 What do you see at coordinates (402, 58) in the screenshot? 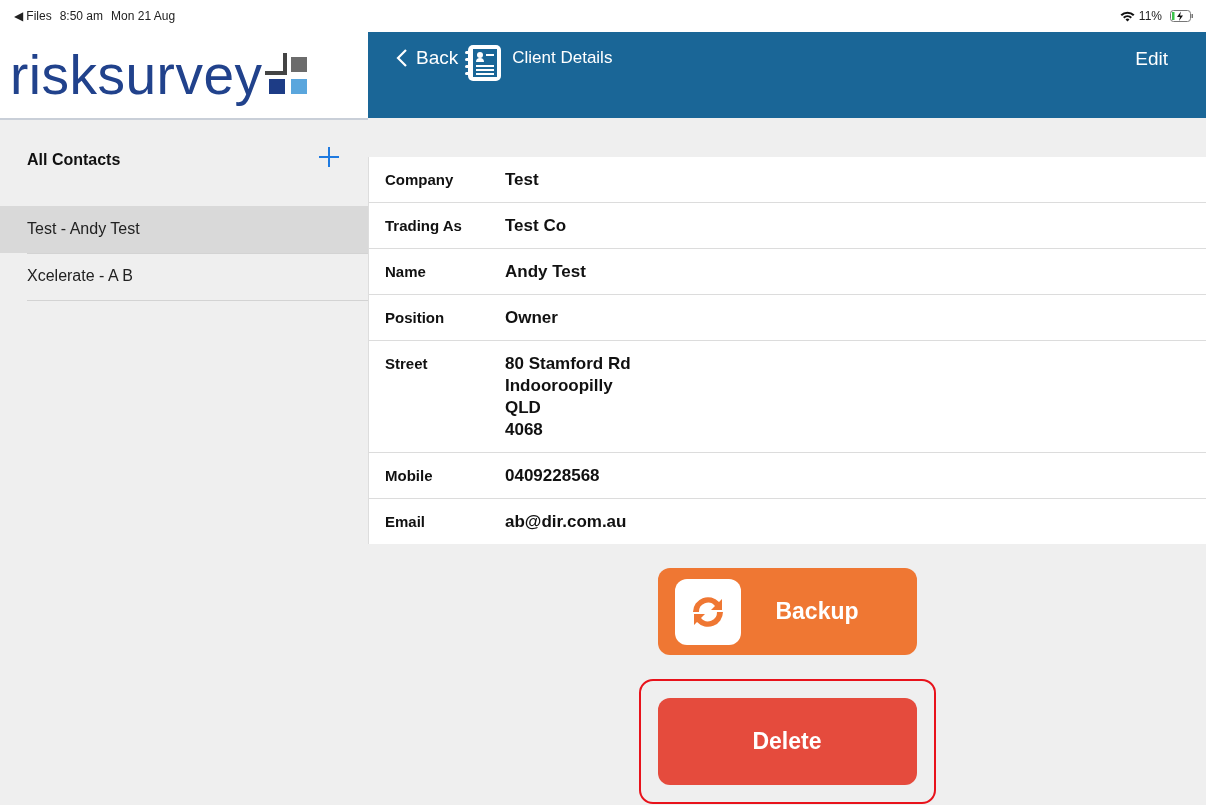
I see `chevron-left-icon` at bounding box center [402, 58].